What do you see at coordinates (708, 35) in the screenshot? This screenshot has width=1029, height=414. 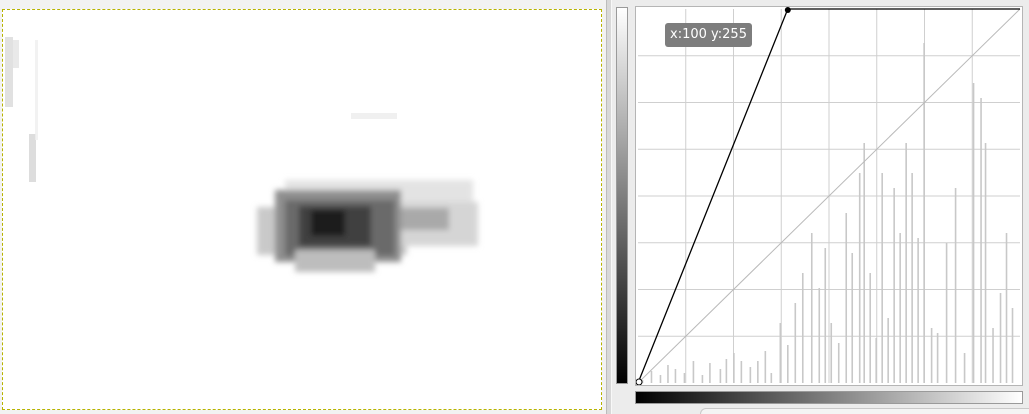 I see `coordinate-readout: x:100 y:255` at bounding box center [708, 35].